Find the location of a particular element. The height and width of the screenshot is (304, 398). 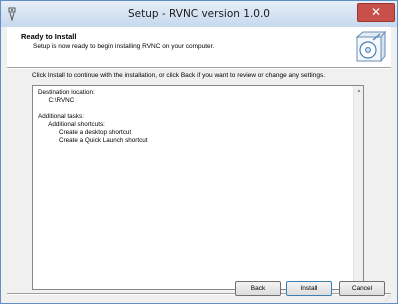

setup-app-icon is located at coordinates (12, 14).